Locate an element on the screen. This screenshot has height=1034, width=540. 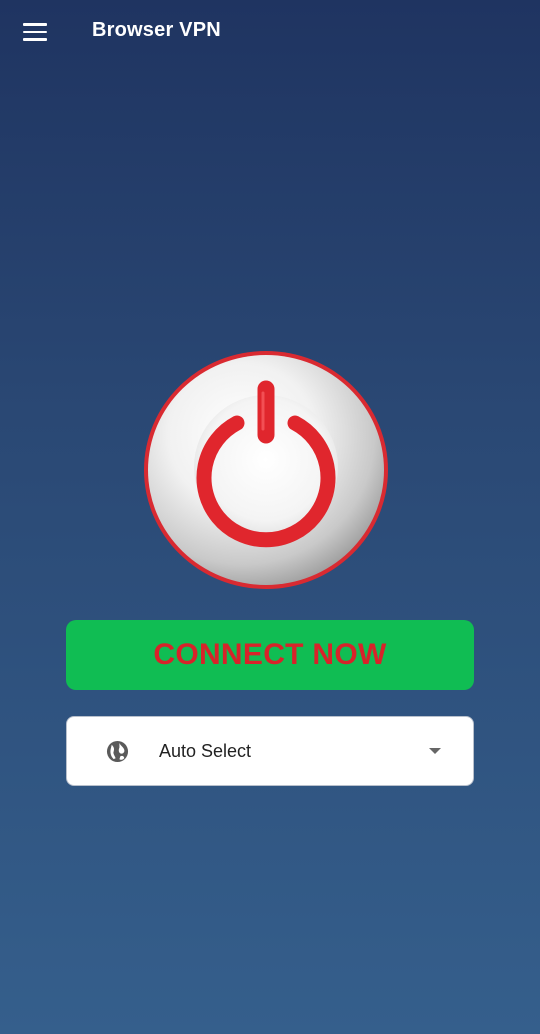
app-bar: Browser VPN is located at coordinates (270, 32).